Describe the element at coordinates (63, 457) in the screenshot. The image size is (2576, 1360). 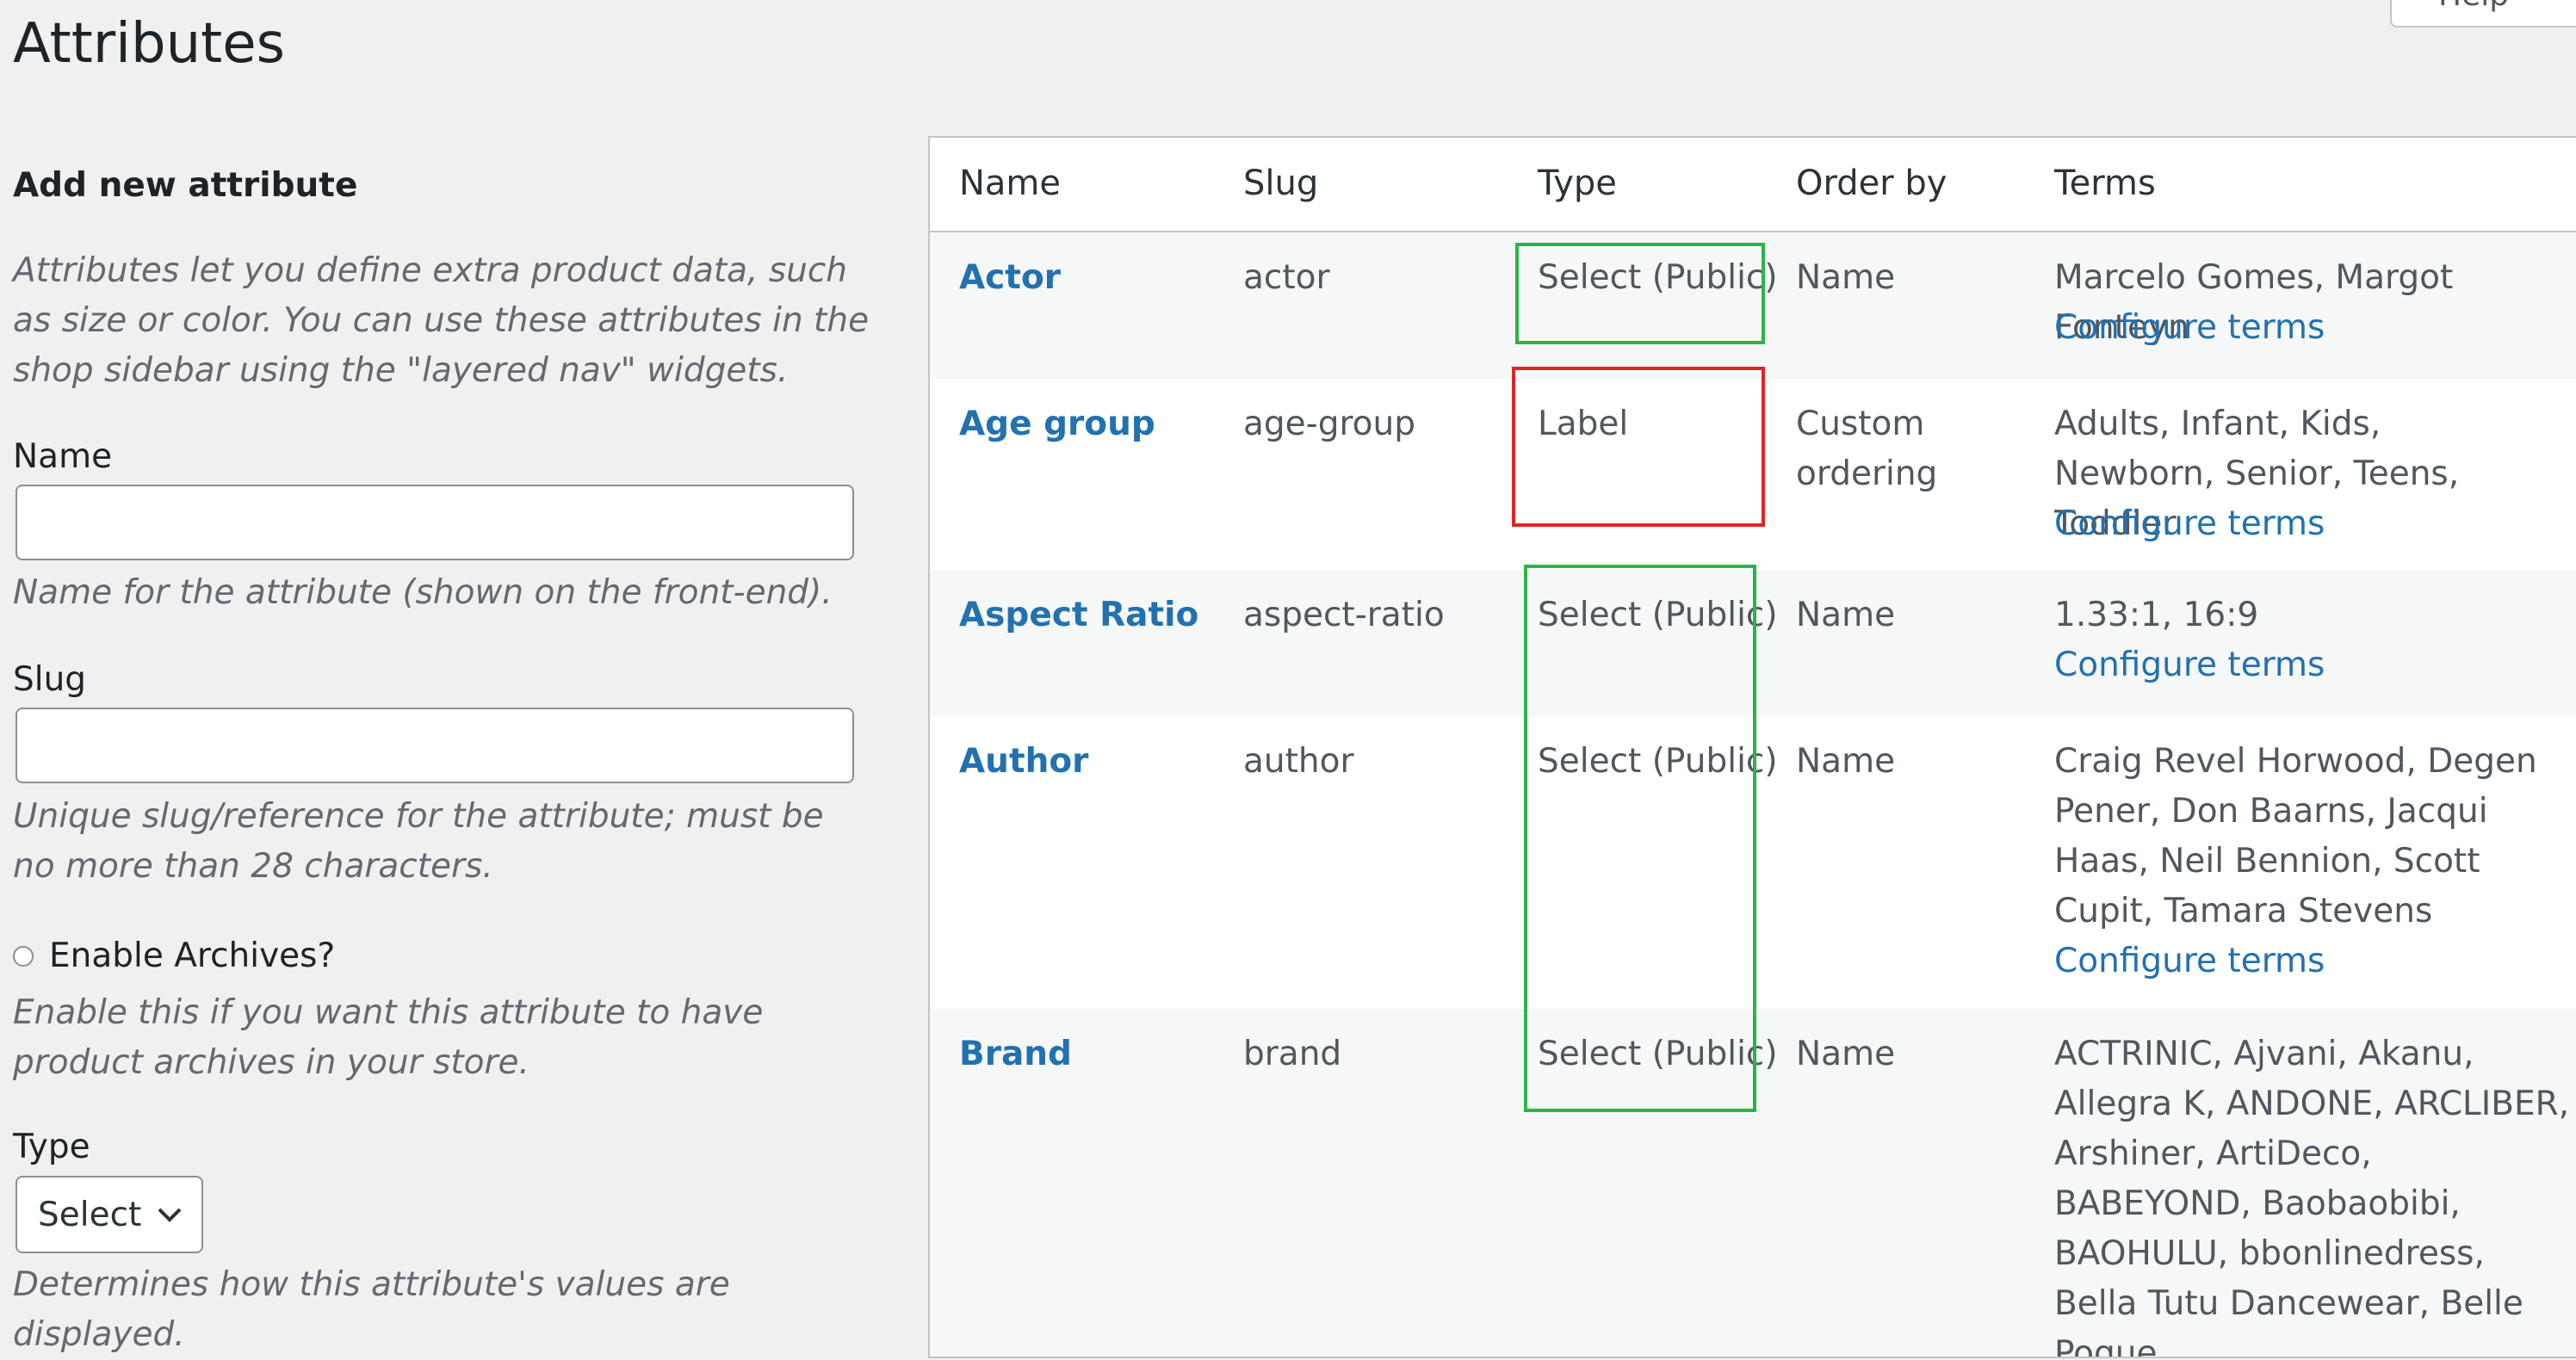
I see `name-label: Name` at that location.